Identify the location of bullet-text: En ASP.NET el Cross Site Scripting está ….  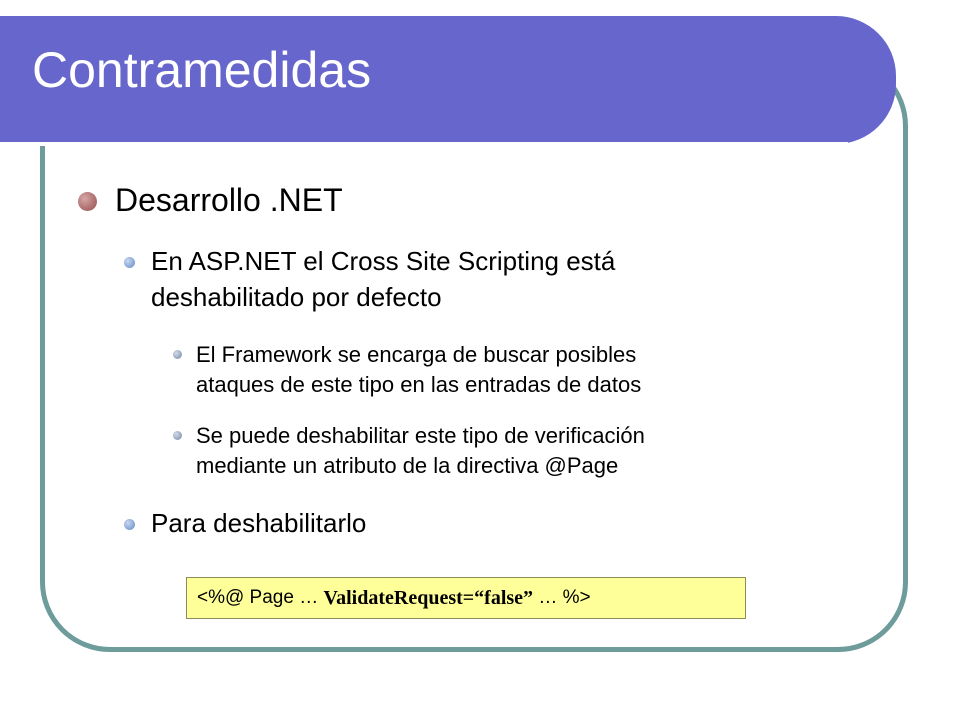
(383, 279).